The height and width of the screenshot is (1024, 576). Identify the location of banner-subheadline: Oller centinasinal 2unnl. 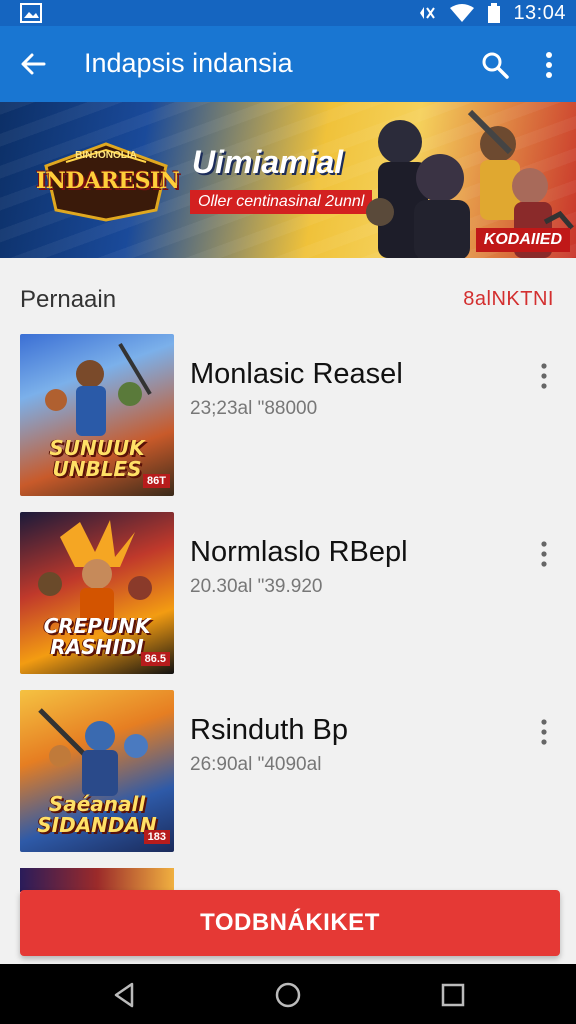
(281, 202).